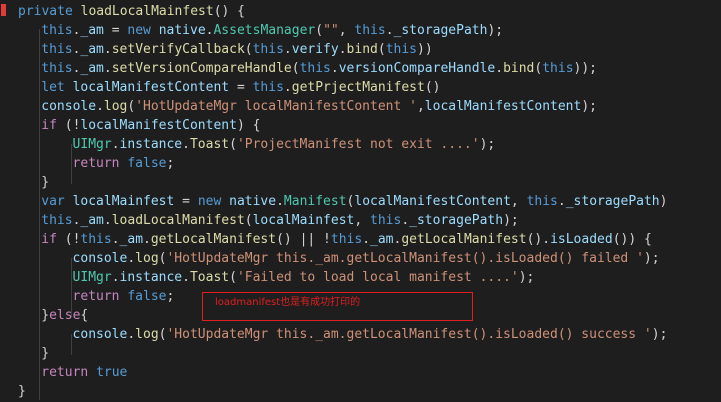  What do you see at coordinates (147, 296) in the screenshot?
I see `code-token: false` at bounding box center [147, 296].